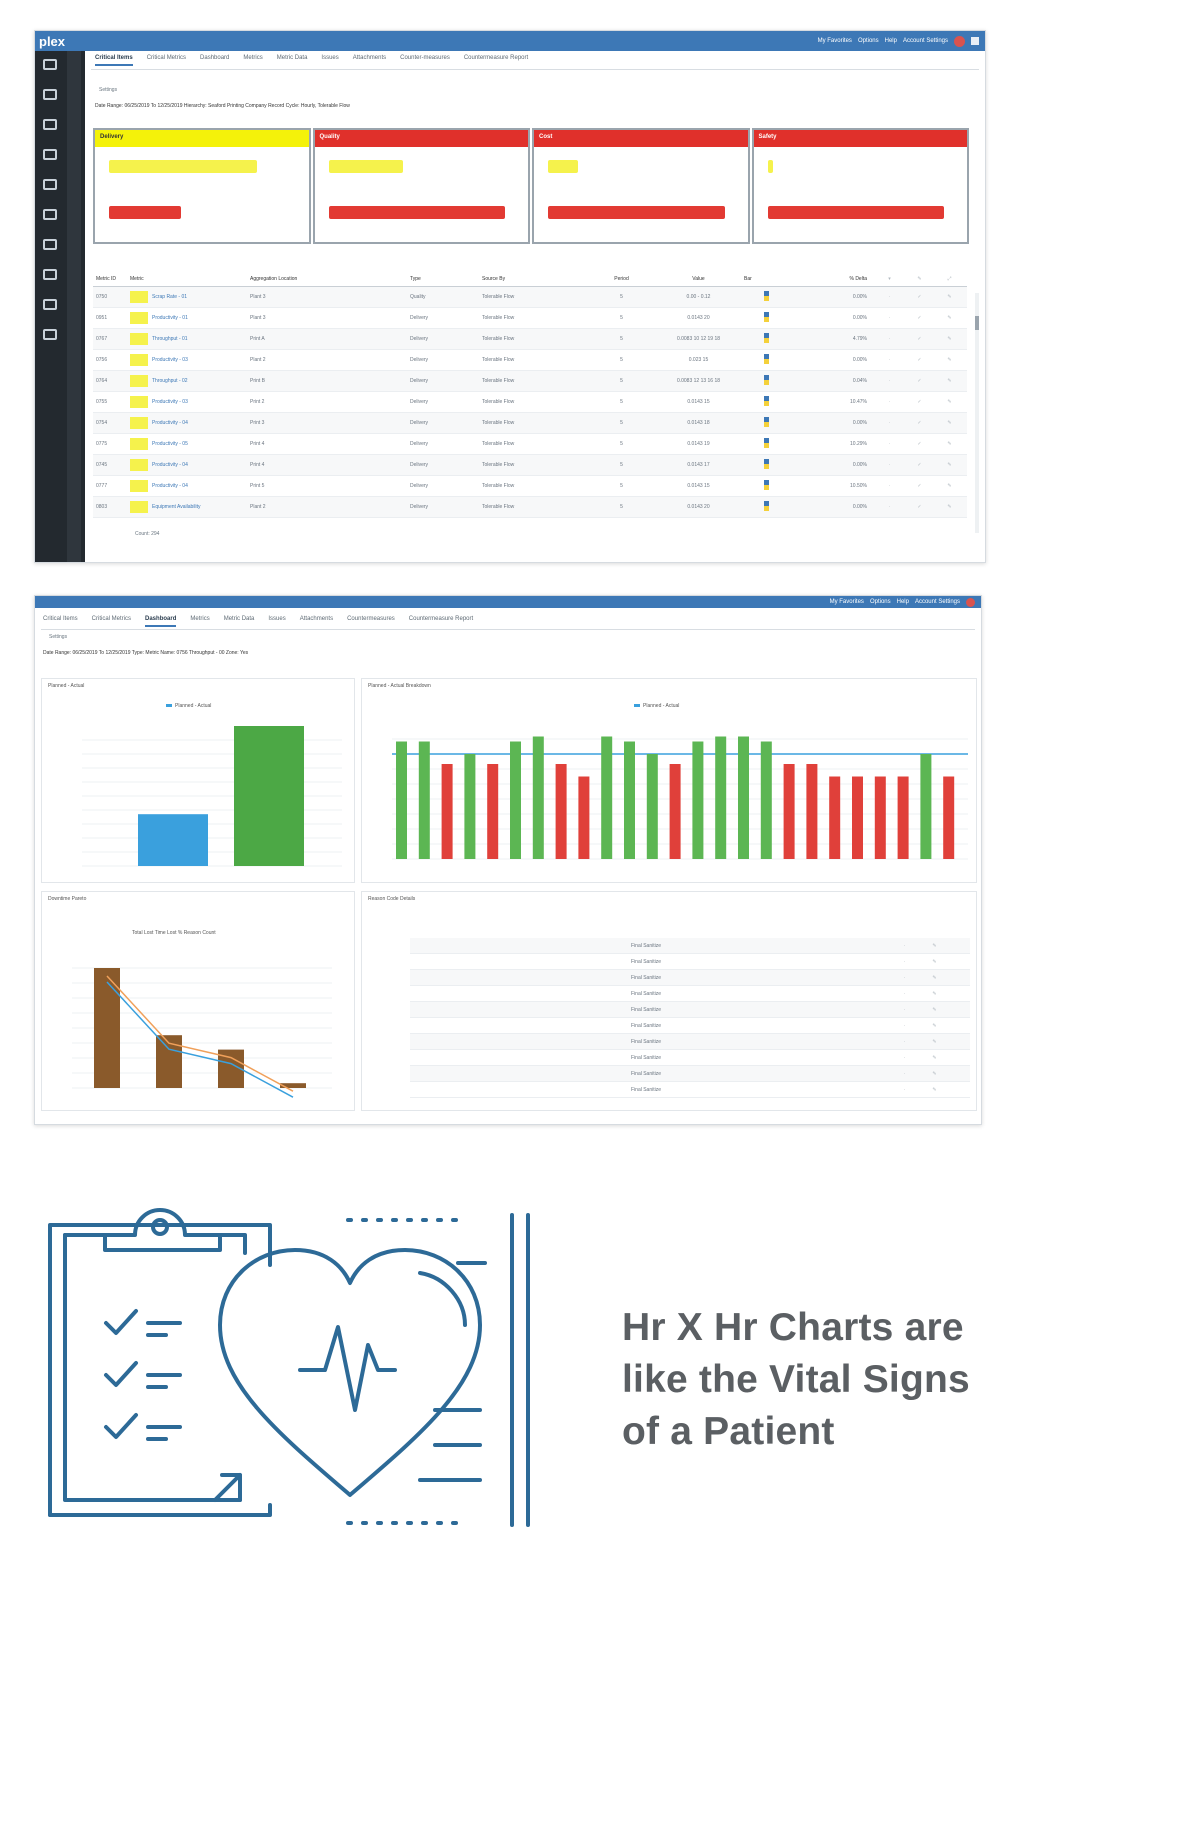  Describe the element at coordinates (50, 94) in the screenshot. I see `calendar-icon` at that location.